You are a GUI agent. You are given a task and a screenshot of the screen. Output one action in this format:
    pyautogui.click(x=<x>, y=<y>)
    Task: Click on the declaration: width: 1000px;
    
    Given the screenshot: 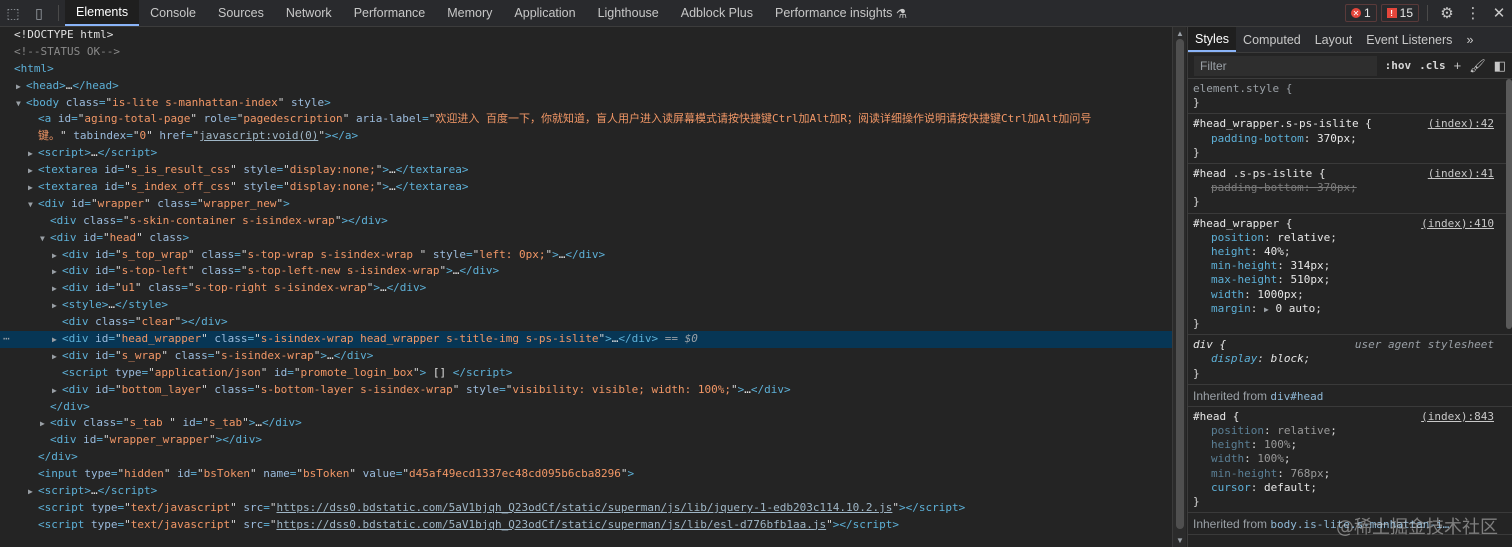 What is the action you would take?
    pyautogui.click(x=1350, y=295)
    